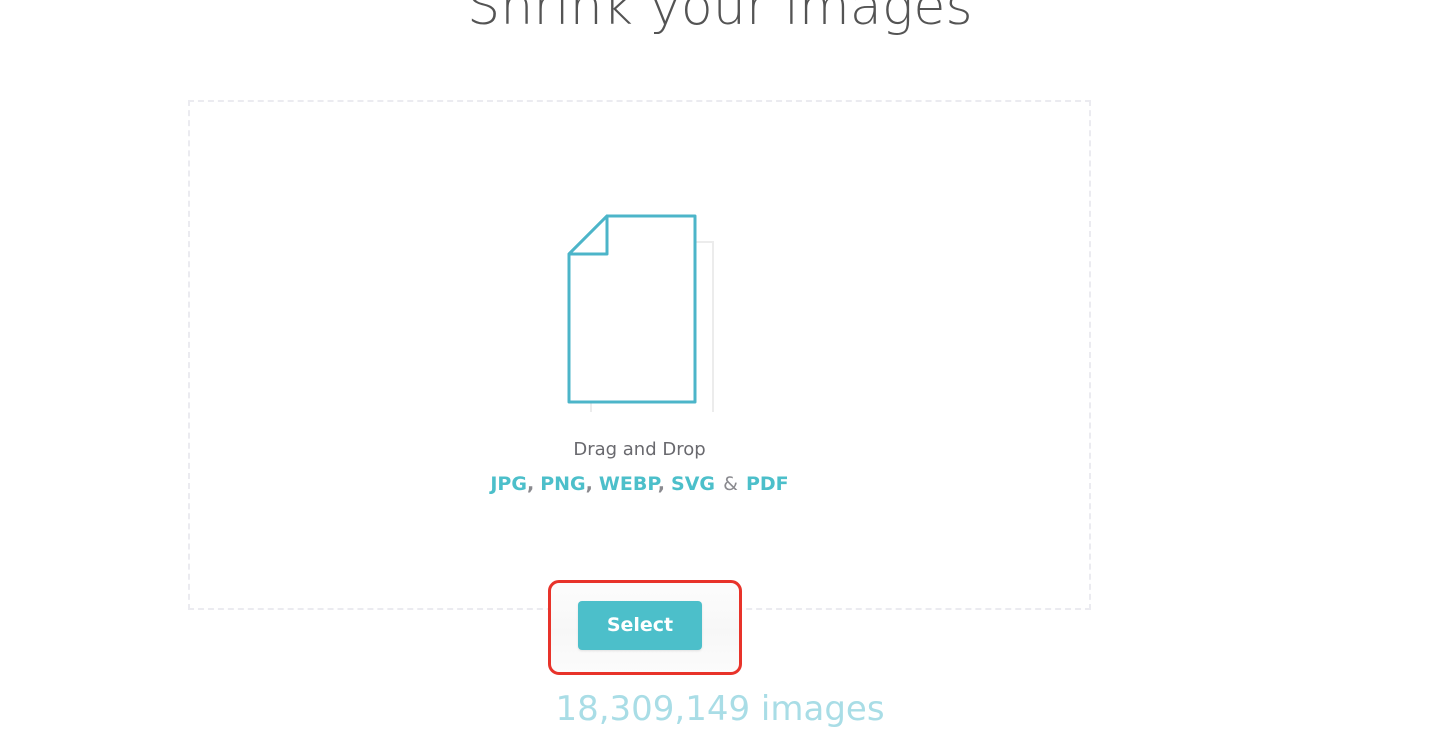  Describe the element at coordinates (640, 313) in the screenshot. I see `document-page-icon` at that location.